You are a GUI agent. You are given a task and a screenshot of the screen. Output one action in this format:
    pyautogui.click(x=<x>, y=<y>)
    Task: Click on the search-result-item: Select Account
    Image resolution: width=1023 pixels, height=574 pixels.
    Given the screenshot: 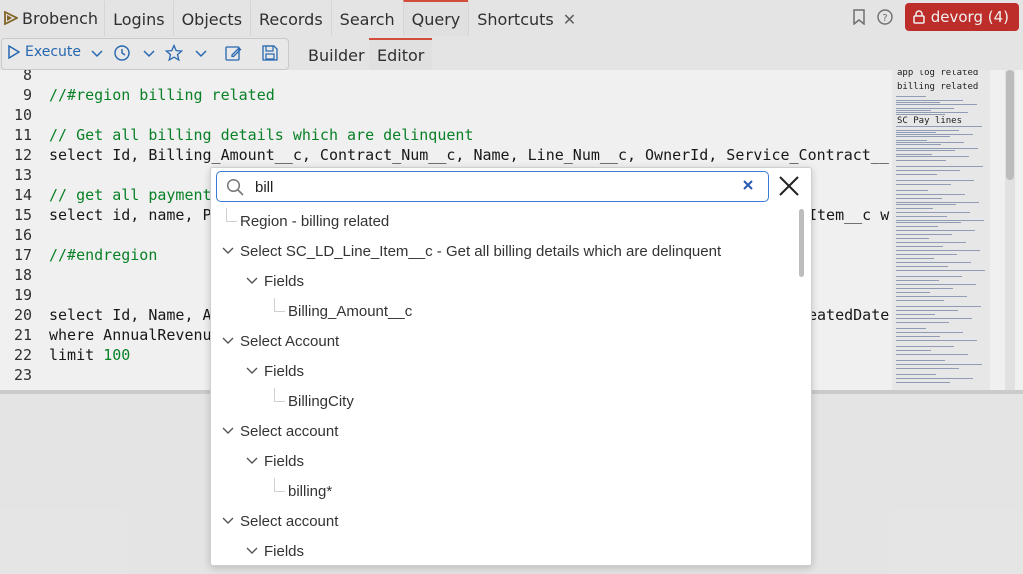 What is the action you would take?
    pyautogui.click(x=289, y=341)
    